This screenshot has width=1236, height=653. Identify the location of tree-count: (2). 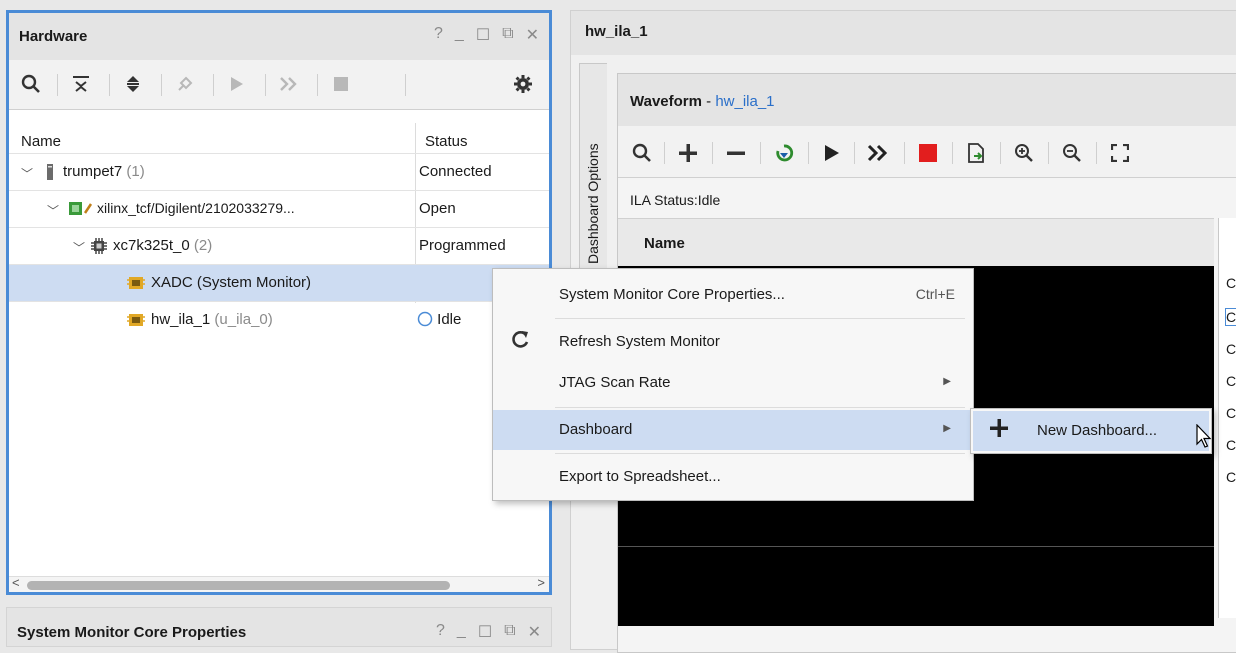
(203, 245).